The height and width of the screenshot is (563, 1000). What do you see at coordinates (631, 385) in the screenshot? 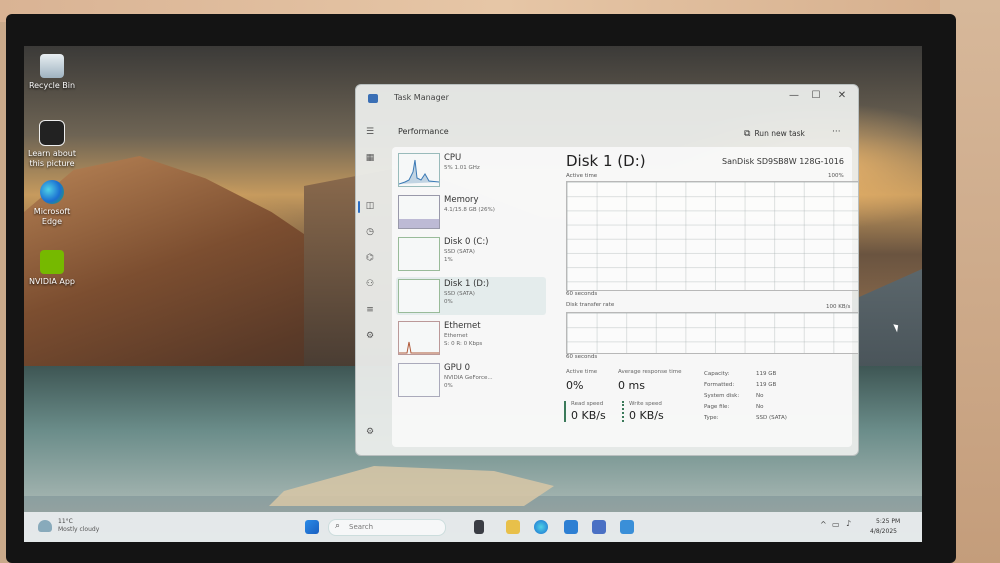
I see `avg-response-value: 0 ms` at bounding box center [631, 385].